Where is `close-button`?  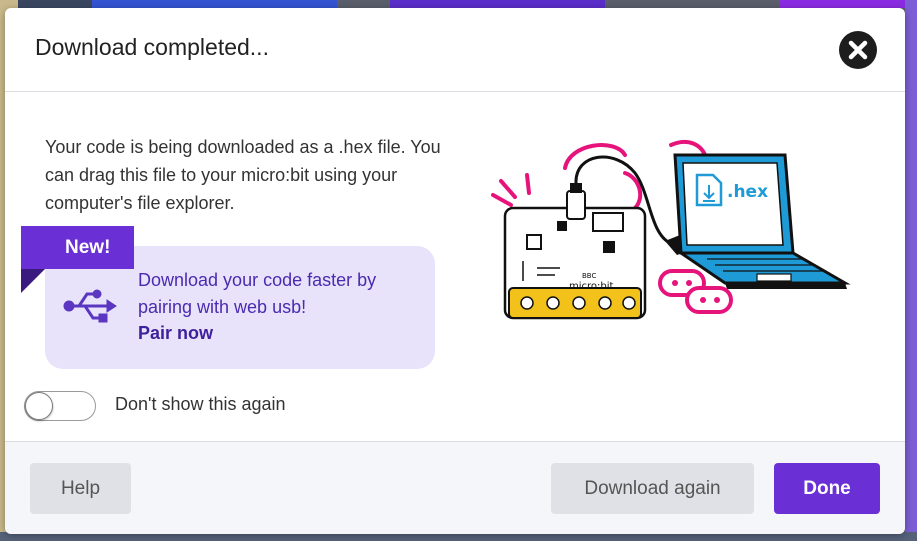
close-button is located at coordinates (858, 50).